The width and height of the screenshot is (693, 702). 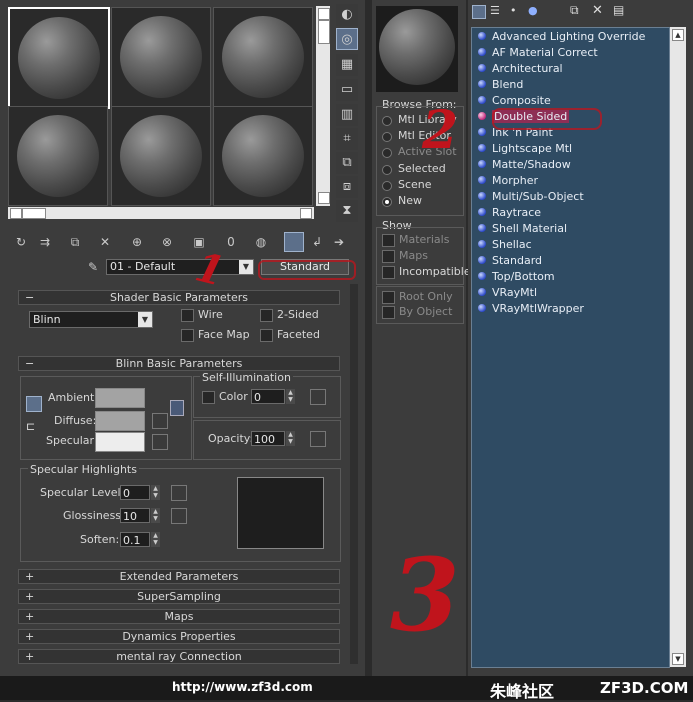 What do you see at coordinates (16, 213) in the screenshot?
I see `scroll-left-arrow-icon` at bounding box center [16, 213].